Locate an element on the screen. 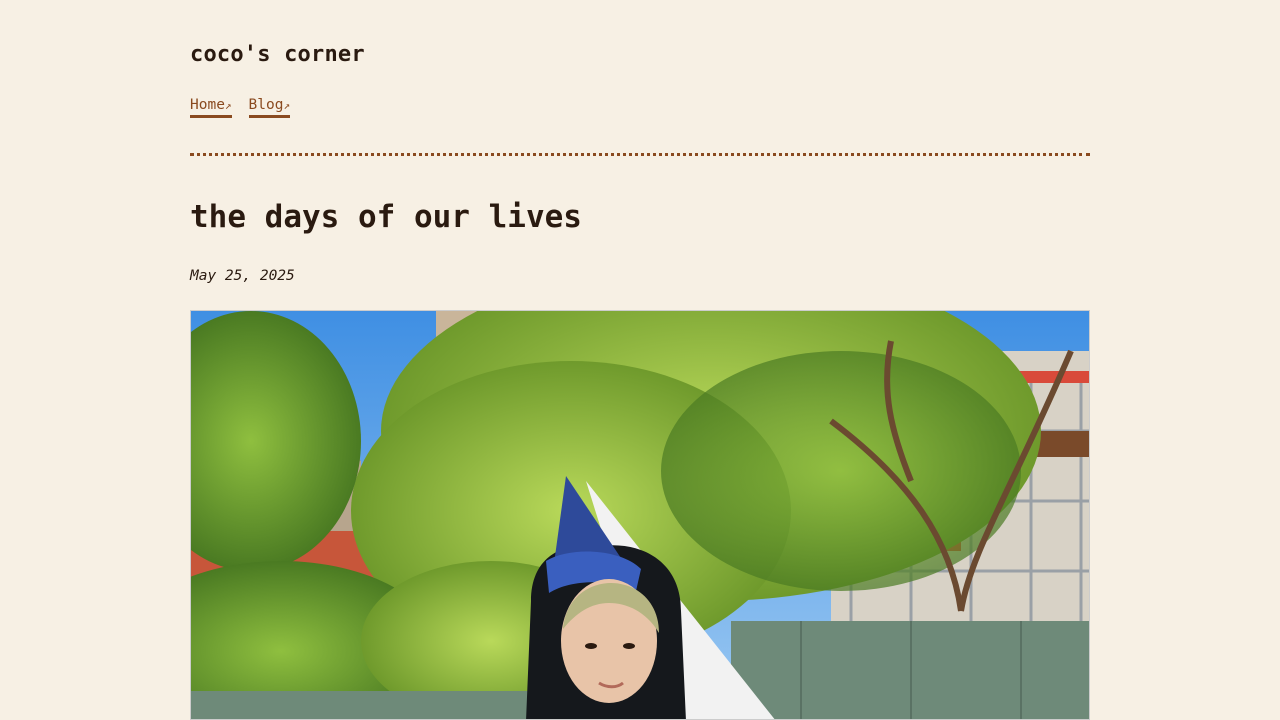 This screenshot has width=1280, height=720. site-title: coco's corner is located at coordinates (277, 54).